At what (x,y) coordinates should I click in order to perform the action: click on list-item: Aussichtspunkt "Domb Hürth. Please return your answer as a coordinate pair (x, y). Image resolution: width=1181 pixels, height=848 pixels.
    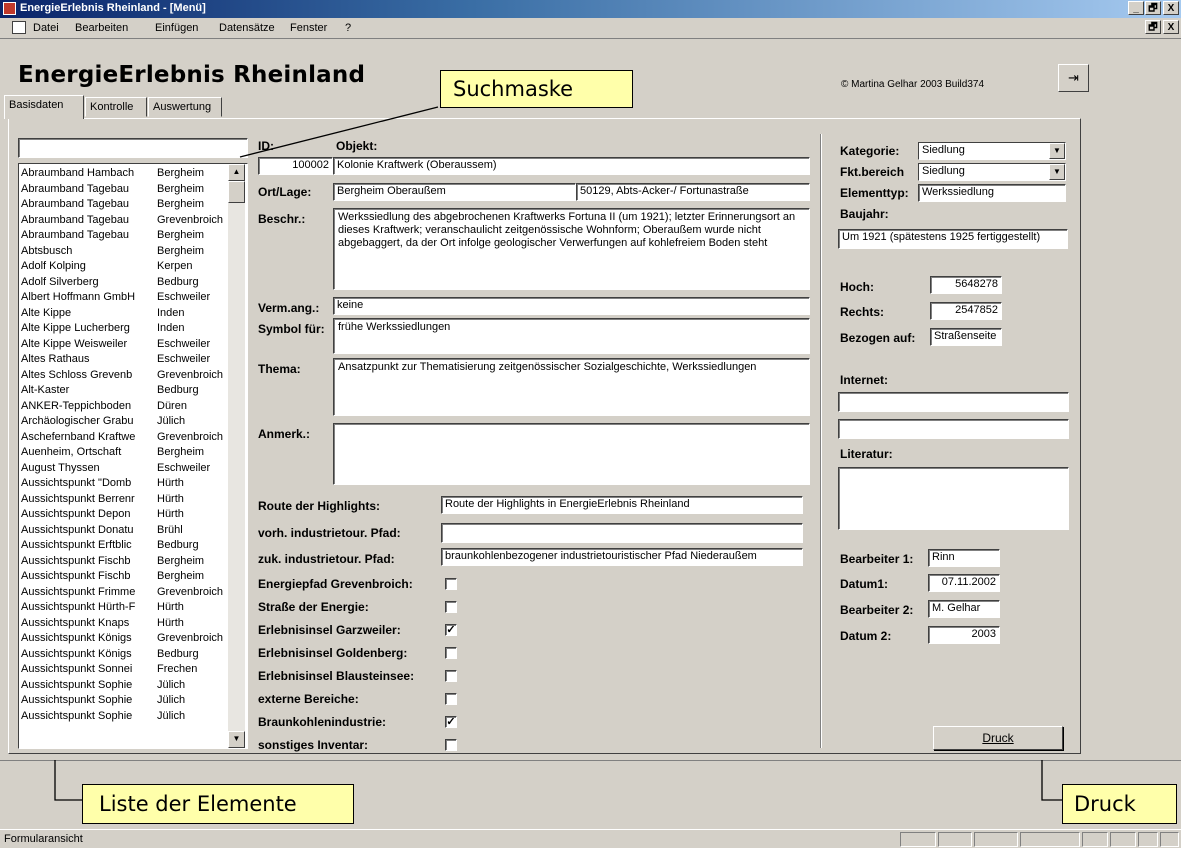
    Looking at the image, I should click on (126, 483).